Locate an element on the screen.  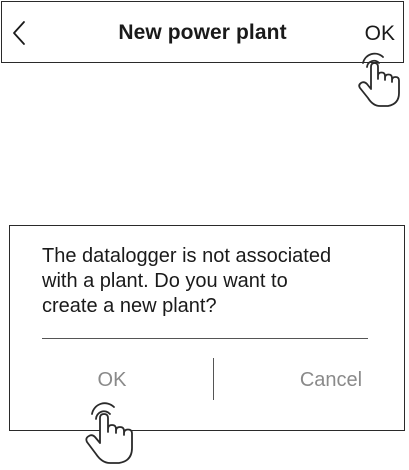
confirm-ok-button: OK is located at coordinates (380, 33).